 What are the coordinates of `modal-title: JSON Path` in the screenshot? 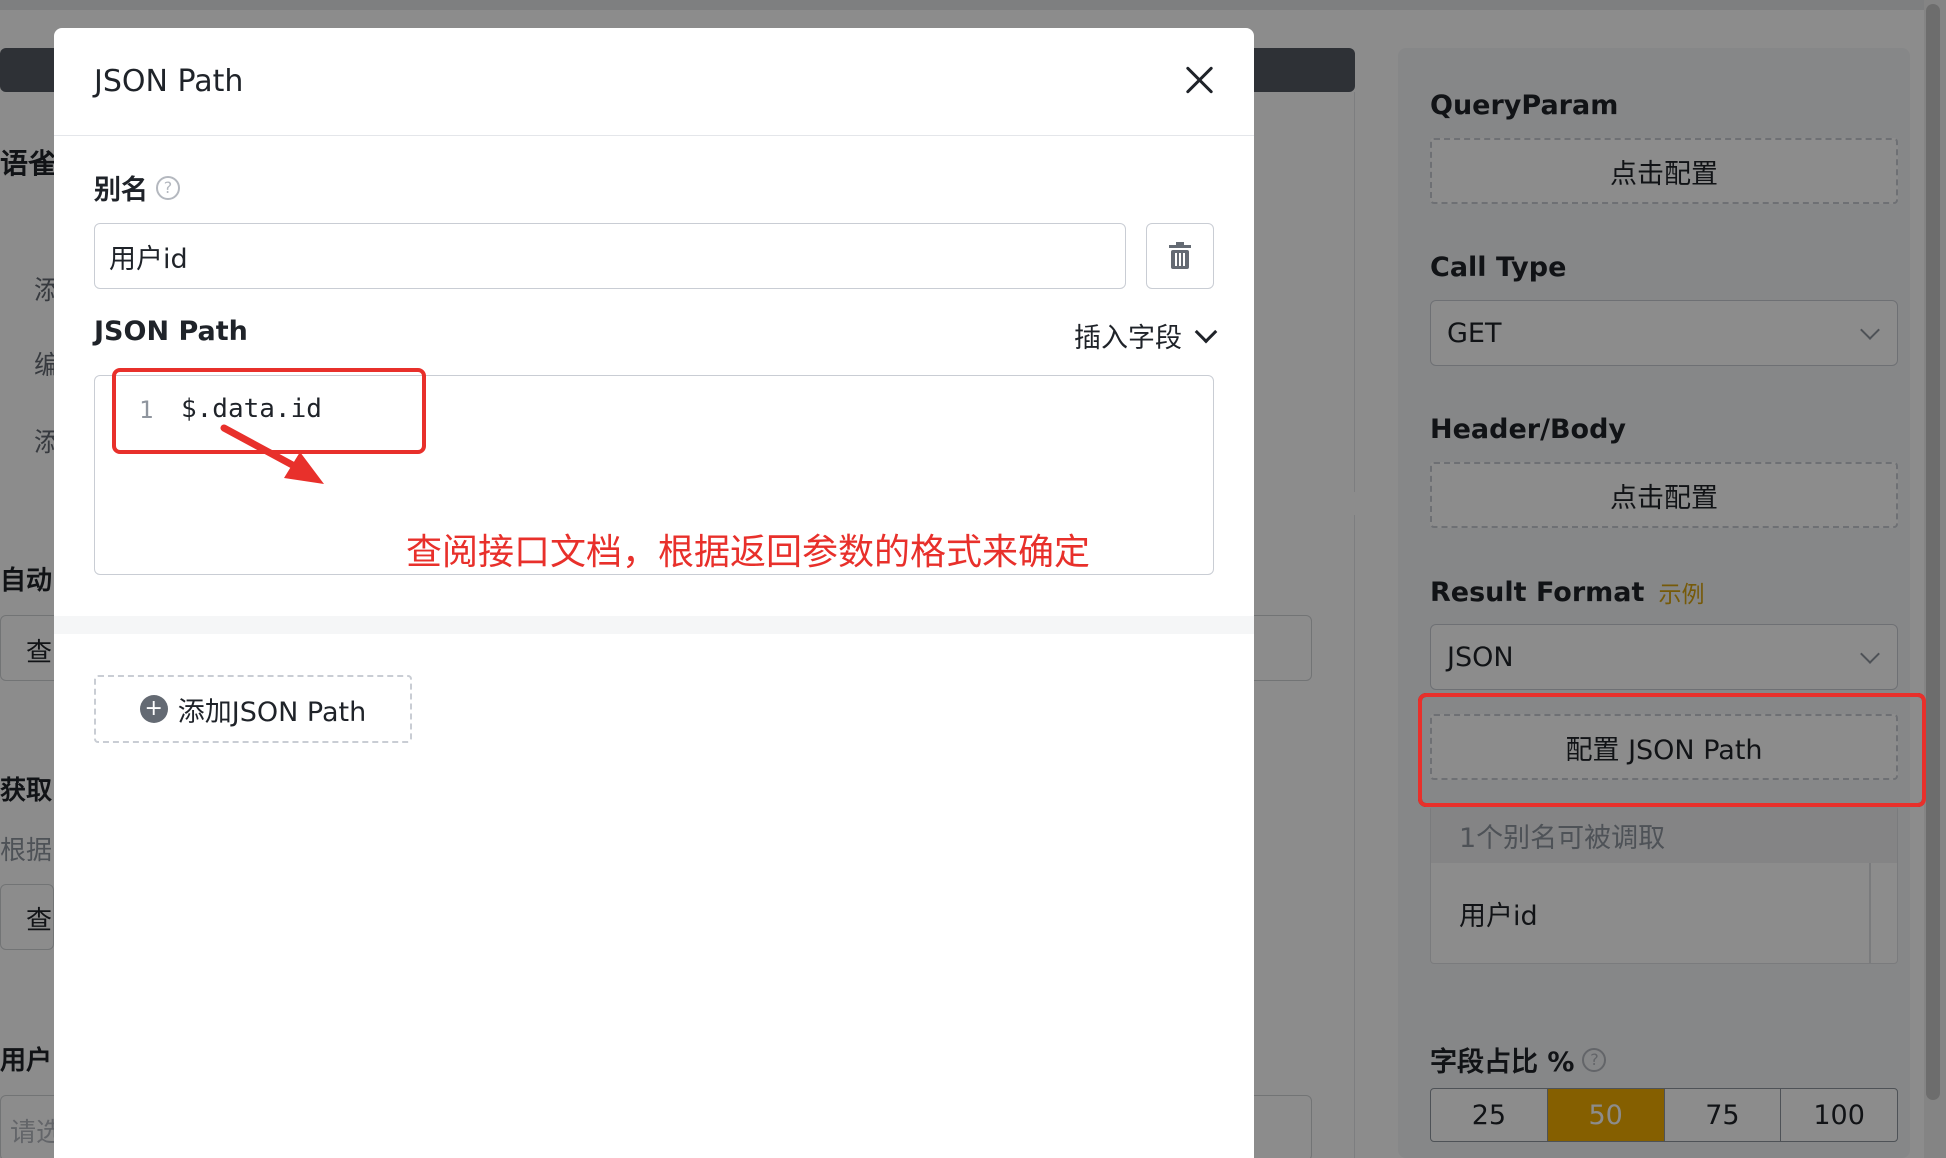 It's located at (169, 81).